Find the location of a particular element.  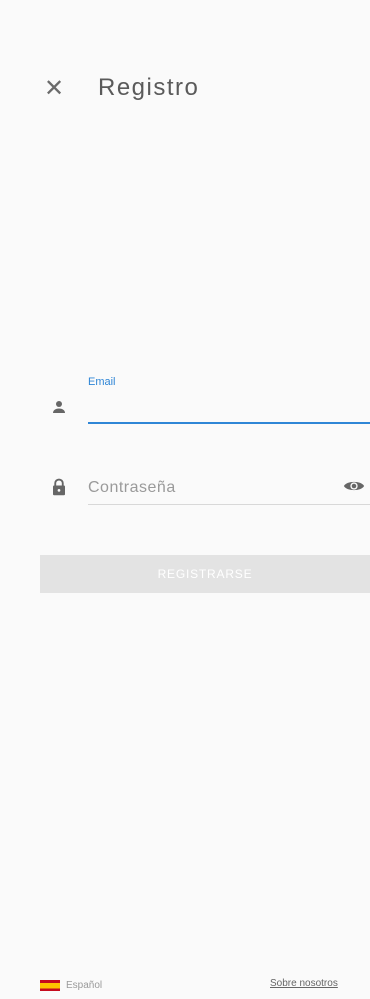

password-field-group is located at coordinates (185, 495).